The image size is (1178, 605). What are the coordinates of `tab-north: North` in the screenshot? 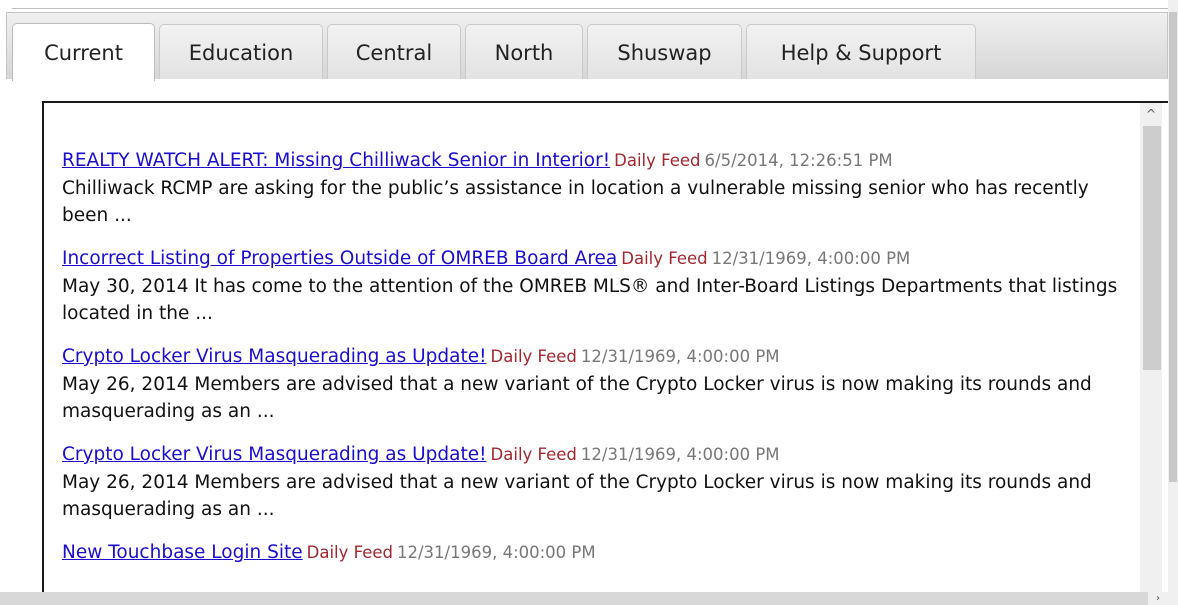 It's located at (524, 52).